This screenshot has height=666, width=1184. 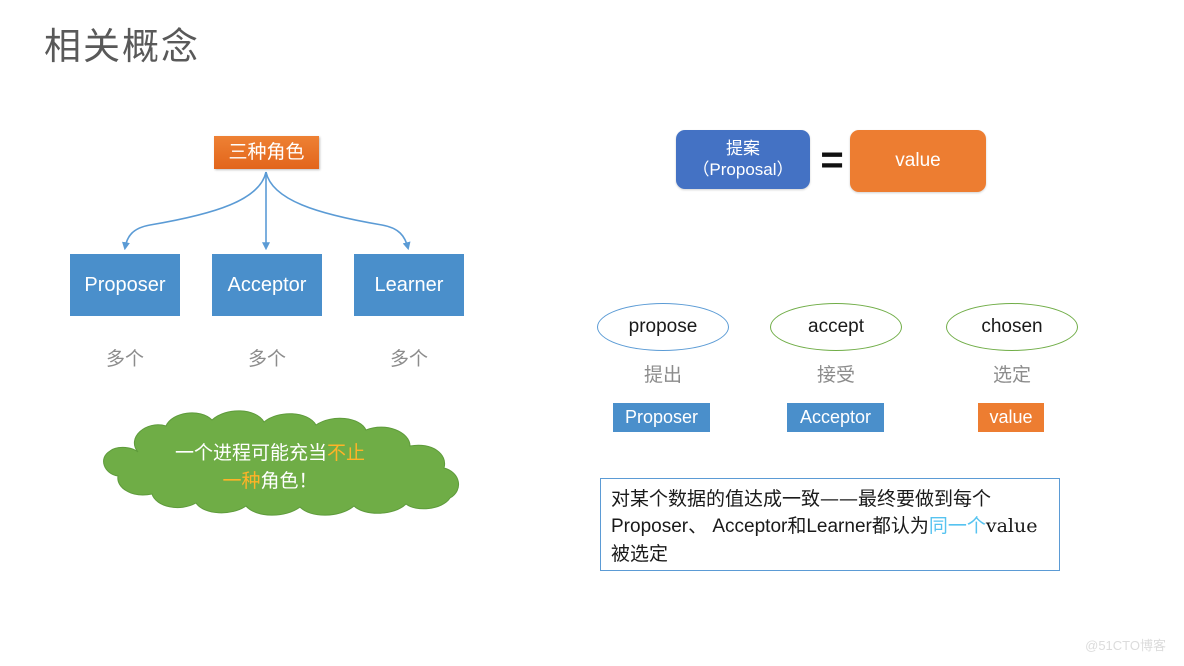 What do you see at coordinates (663, 327) in the screenshot?
I see `stage-ellipse-propose: propose` at bounding box center [663, 327].